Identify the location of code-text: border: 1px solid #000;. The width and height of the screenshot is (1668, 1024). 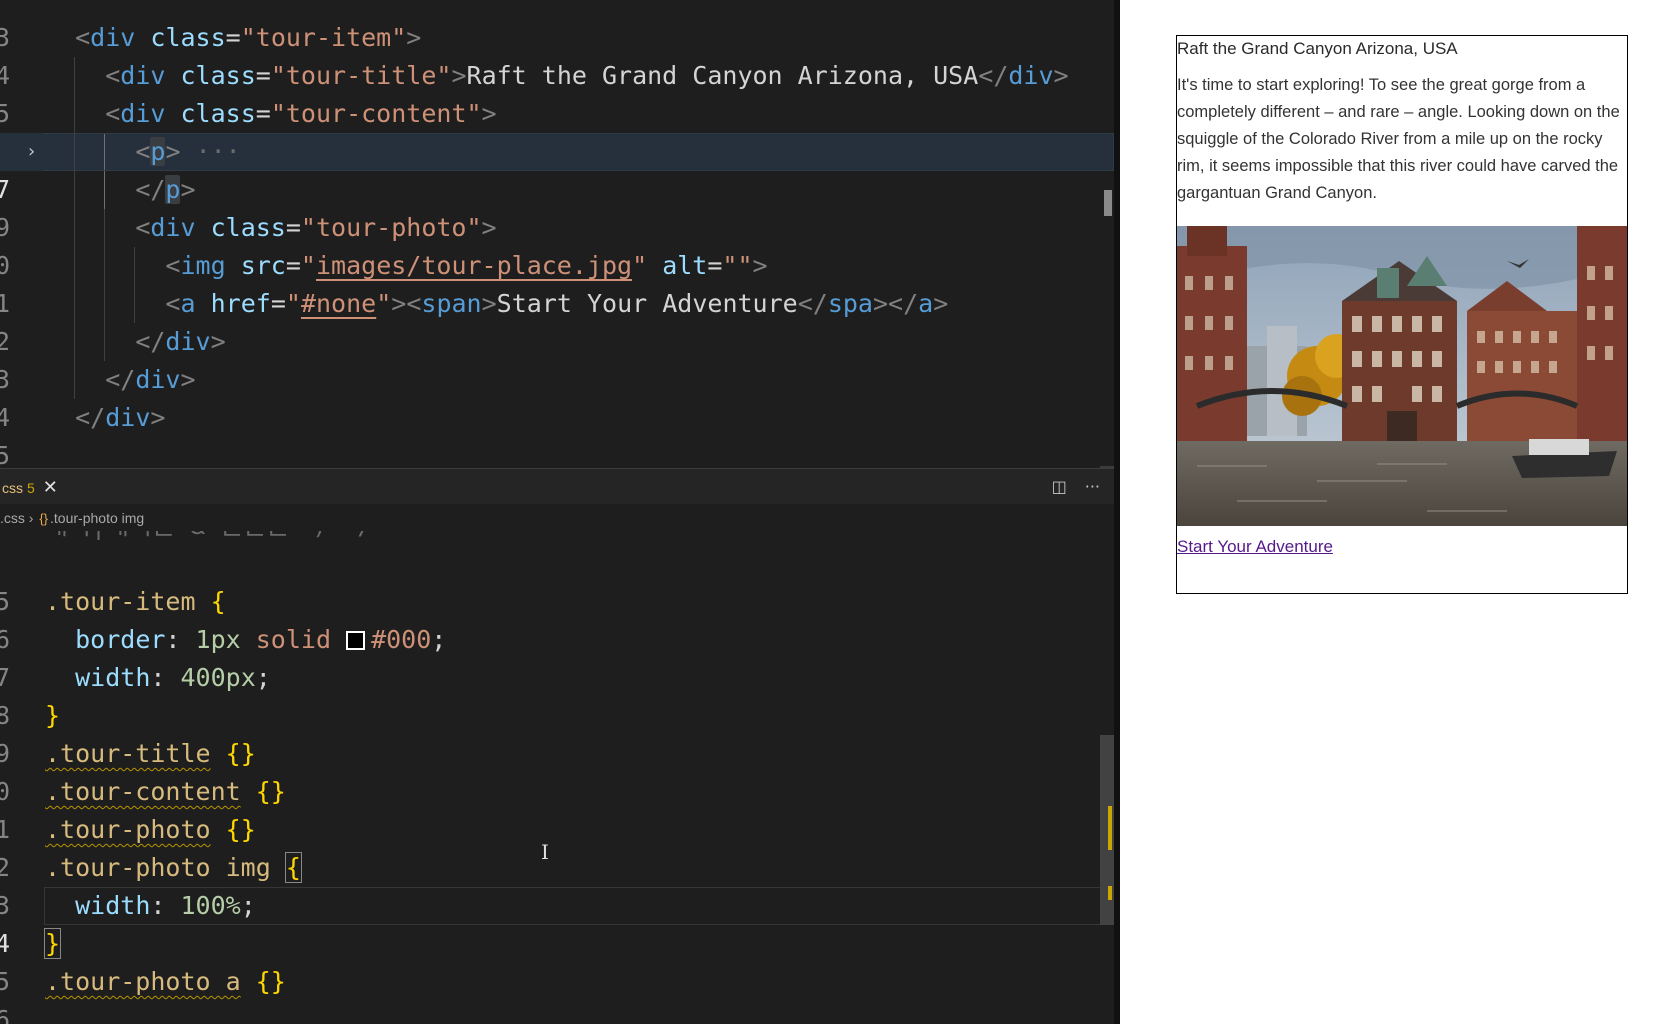
(261, 639).